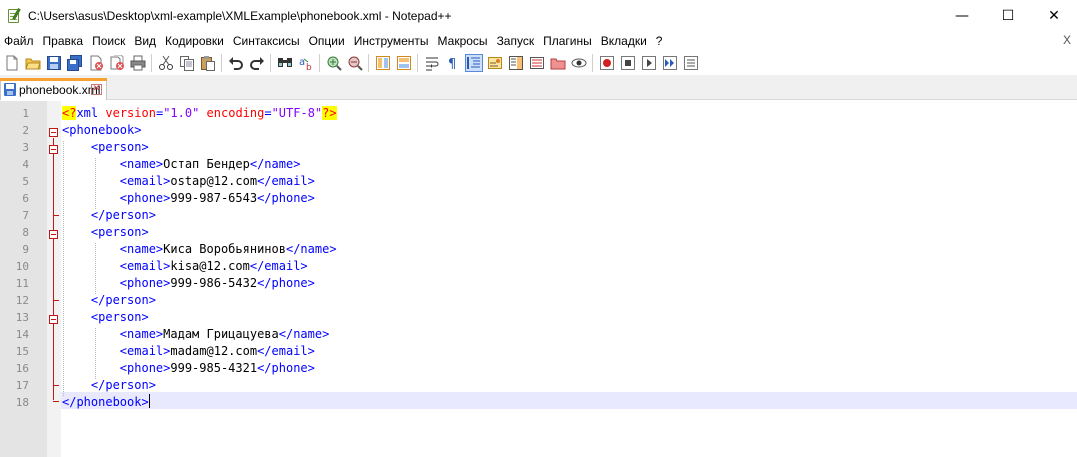 The image size is (1077, 457). I want to click on code-line: 5 <email>ostap@12.com</email>, so click(538, 181).